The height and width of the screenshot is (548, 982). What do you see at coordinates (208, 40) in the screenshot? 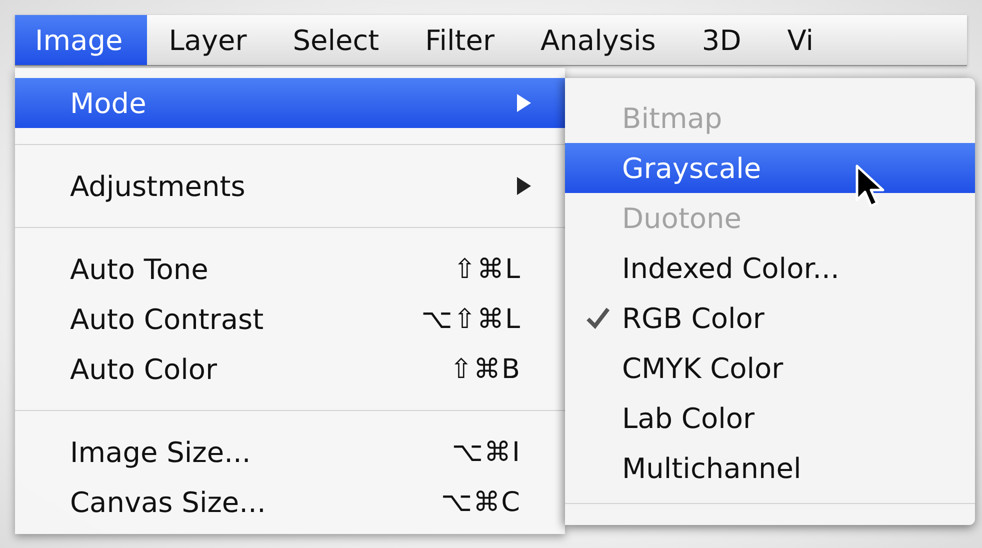
I see `menu-bar-item: Layer` at bounding box center [208, 40].